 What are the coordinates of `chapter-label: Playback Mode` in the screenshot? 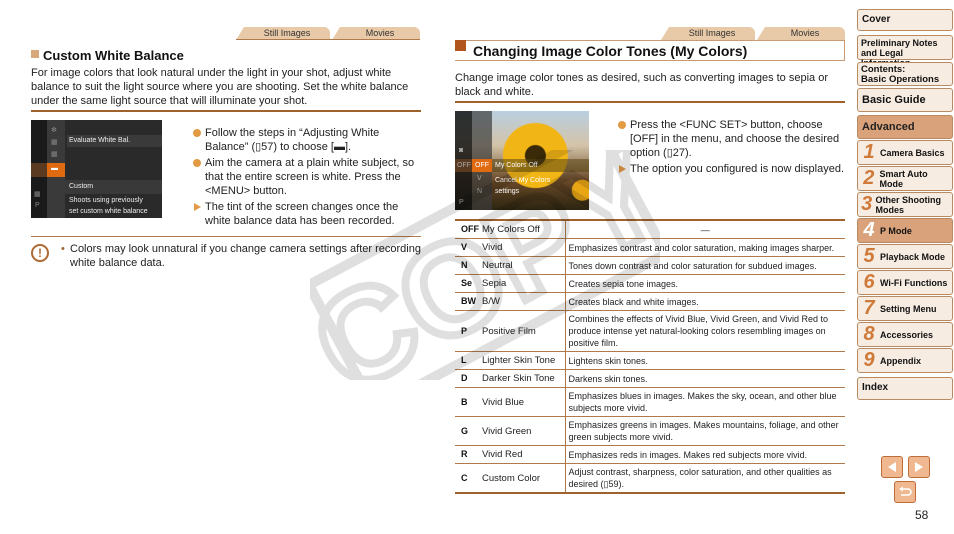 It's located at (913, 256).